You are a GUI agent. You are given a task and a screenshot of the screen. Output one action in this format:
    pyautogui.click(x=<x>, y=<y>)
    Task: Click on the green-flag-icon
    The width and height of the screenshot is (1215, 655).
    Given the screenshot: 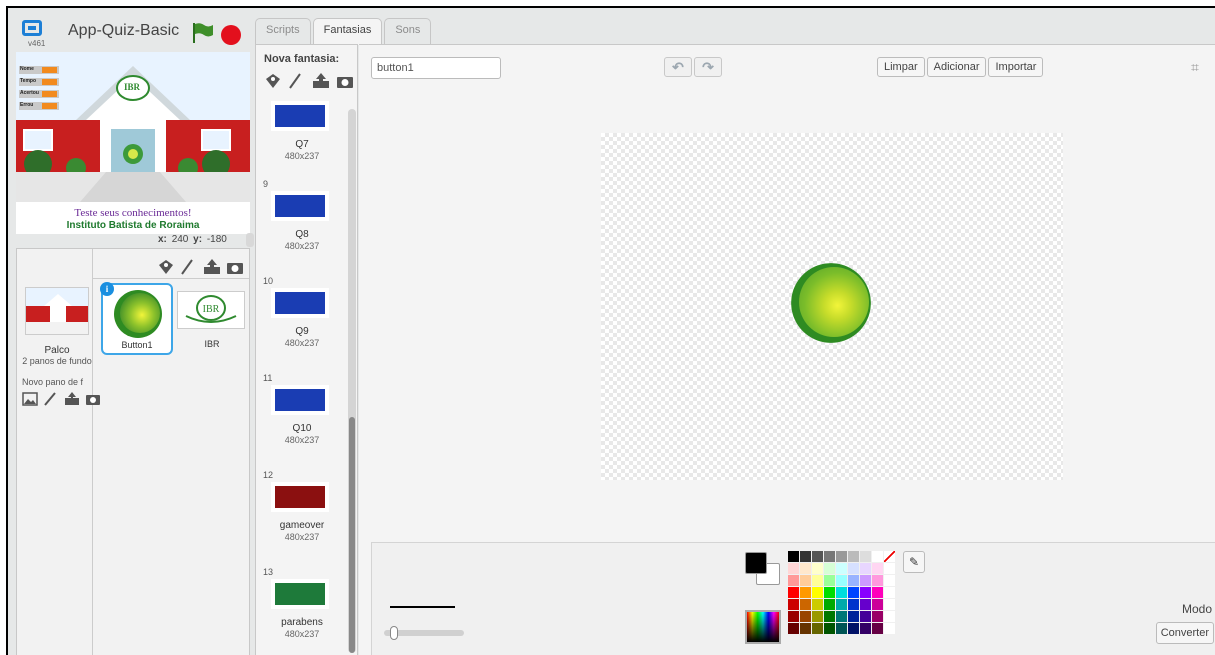 What is the action you would take?
    pyautogui.click(x=203, y=33)
    